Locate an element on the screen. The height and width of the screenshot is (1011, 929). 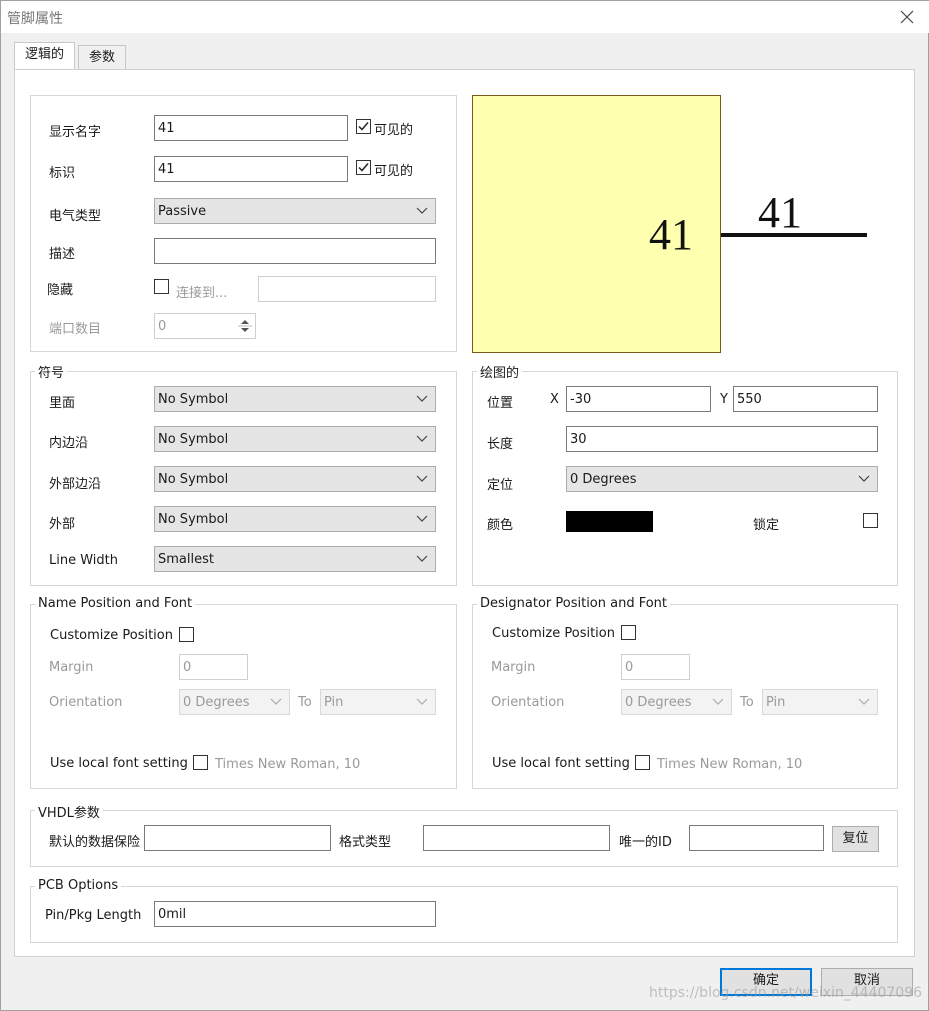
hidden-checkbox is located at coordinates (161, 286).